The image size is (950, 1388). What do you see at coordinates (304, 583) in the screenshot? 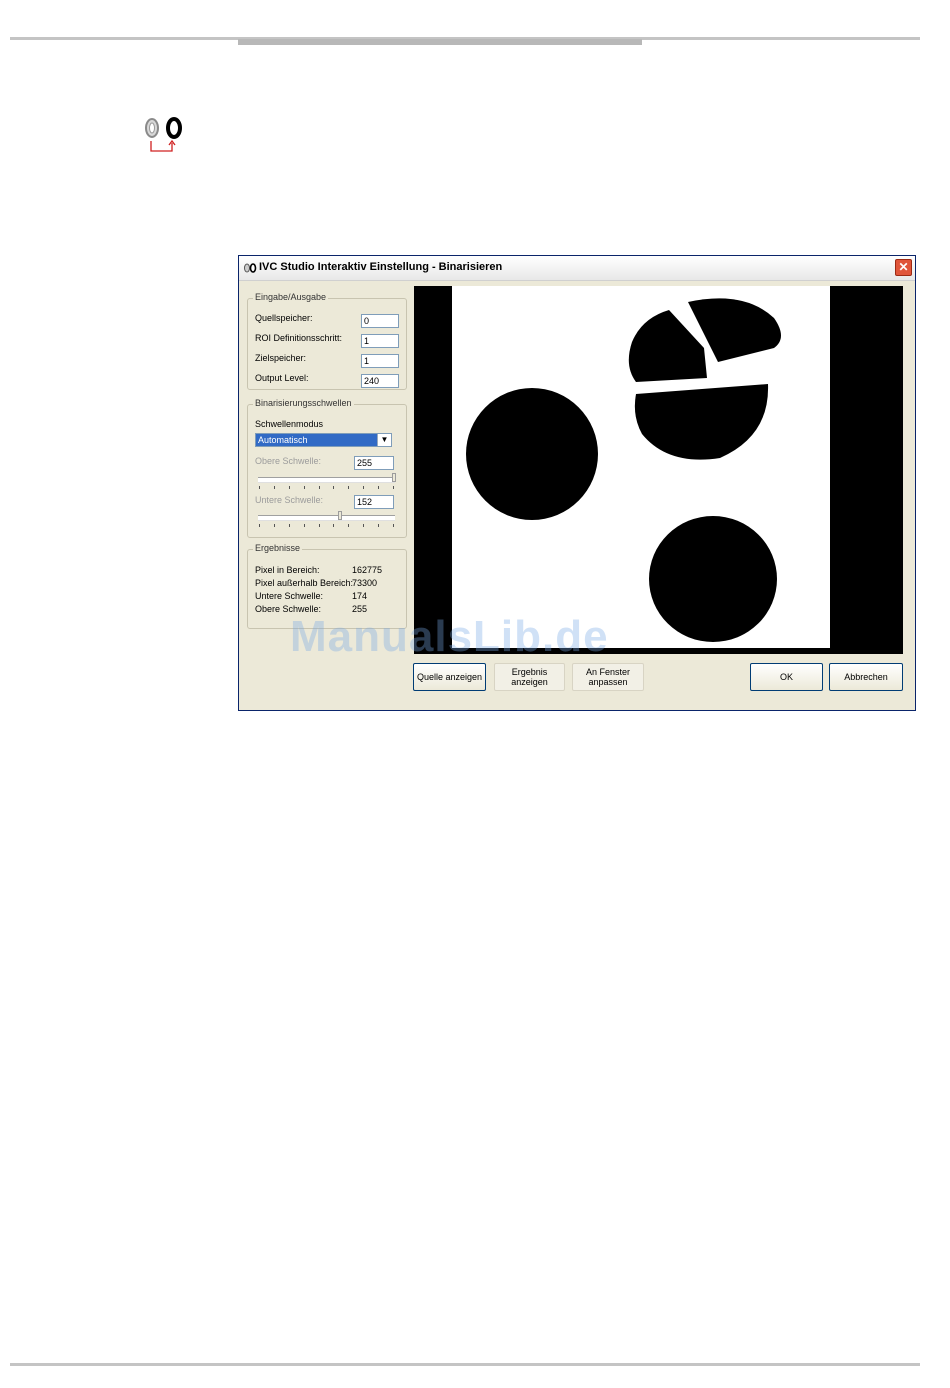
I see `pixels-outside-range-label: Pixel außerhalb Bereich:` at bounding box center [304, 583].